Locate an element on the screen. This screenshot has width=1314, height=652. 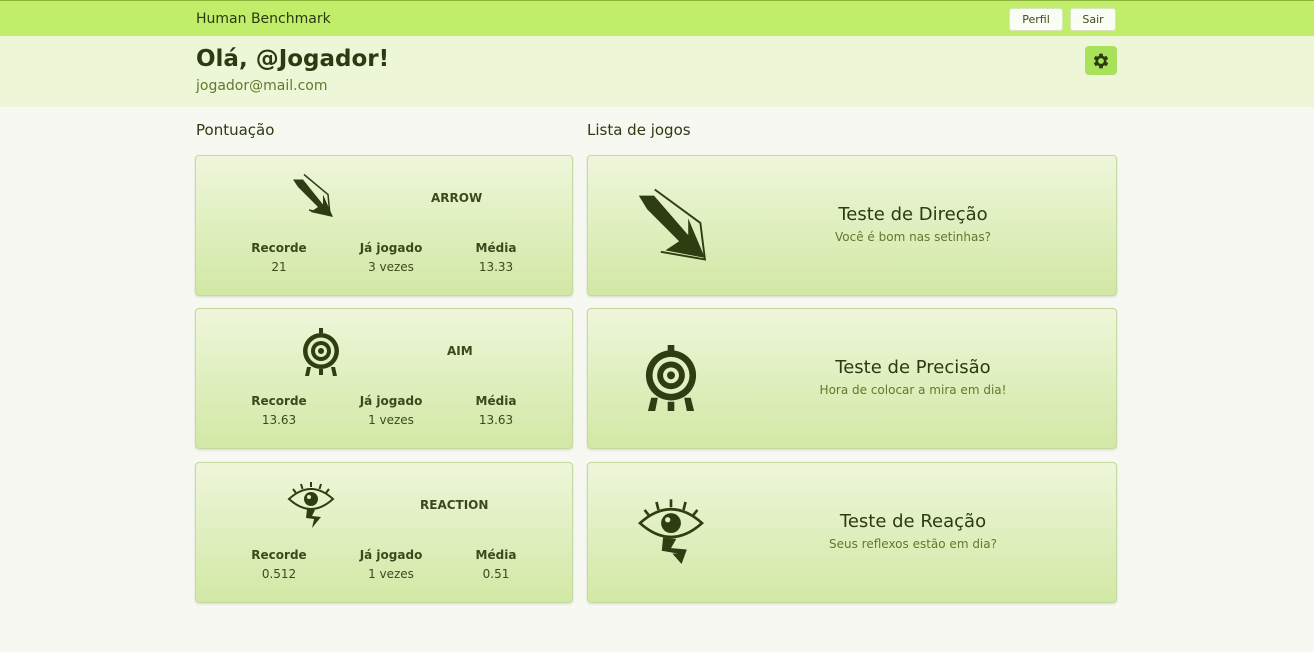
games-section-title: Lista de jogos is located at coordinates (639, 130).